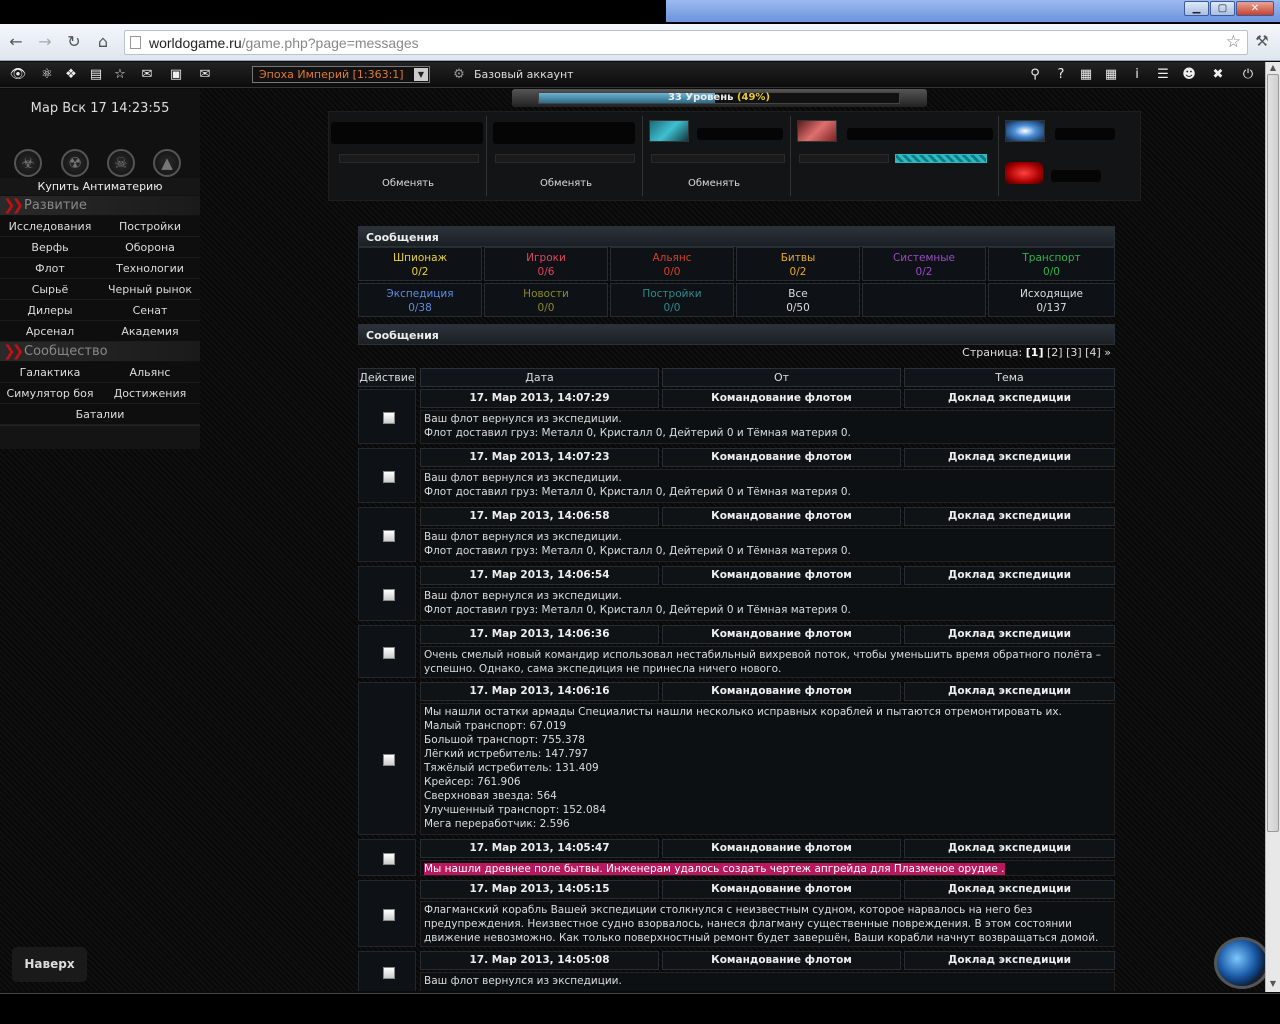 The height and width of the screenshot is (1024, 1280). What do you see at coordinates (1233, 42) in the screenshot?
I see `bookmark-star-icon: ☆` at bounding box center [1233, 42].